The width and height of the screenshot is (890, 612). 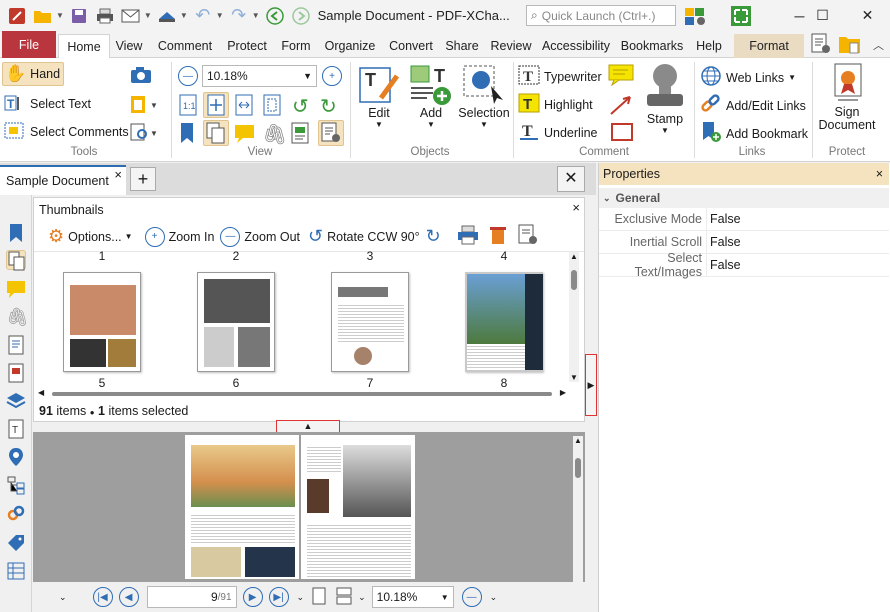 I want to click on bookmarks-icon, so click(x=16, y=233).